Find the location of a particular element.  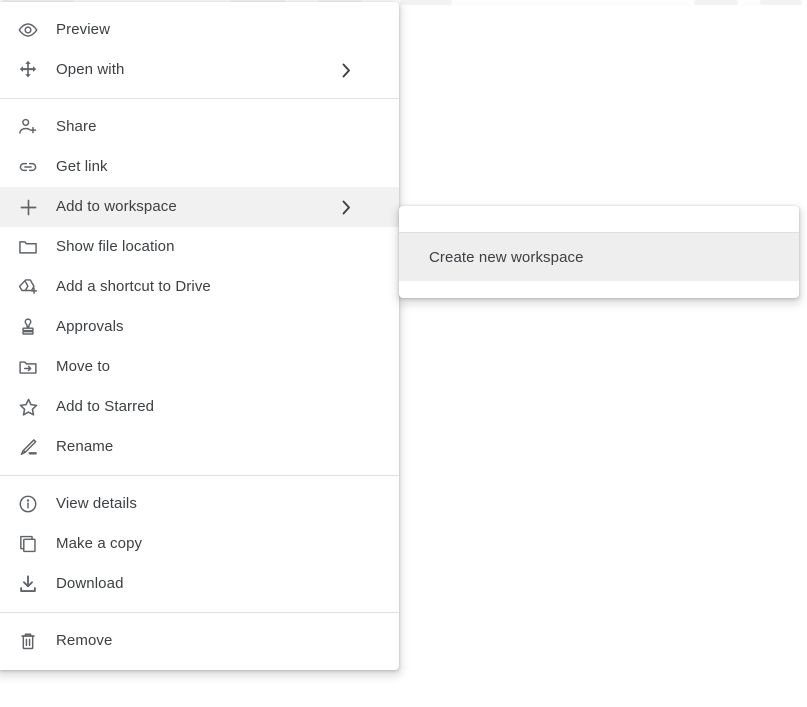

menu-item-label: Get link is located at coordinates (82, 166).